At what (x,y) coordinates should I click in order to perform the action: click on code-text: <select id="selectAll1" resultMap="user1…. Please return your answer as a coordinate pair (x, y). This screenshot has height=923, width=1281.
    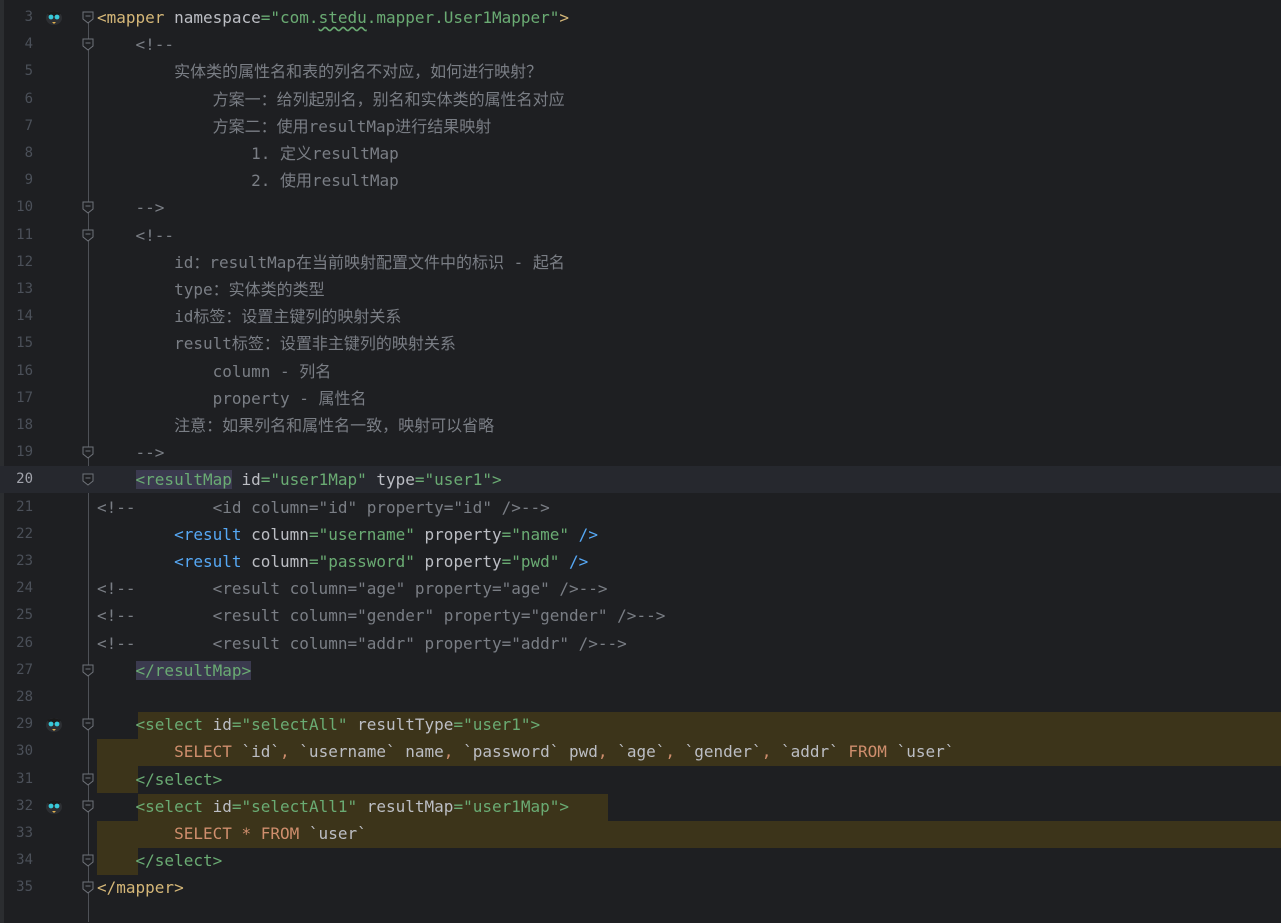
    Looking at the image, I should click on (333, 806).